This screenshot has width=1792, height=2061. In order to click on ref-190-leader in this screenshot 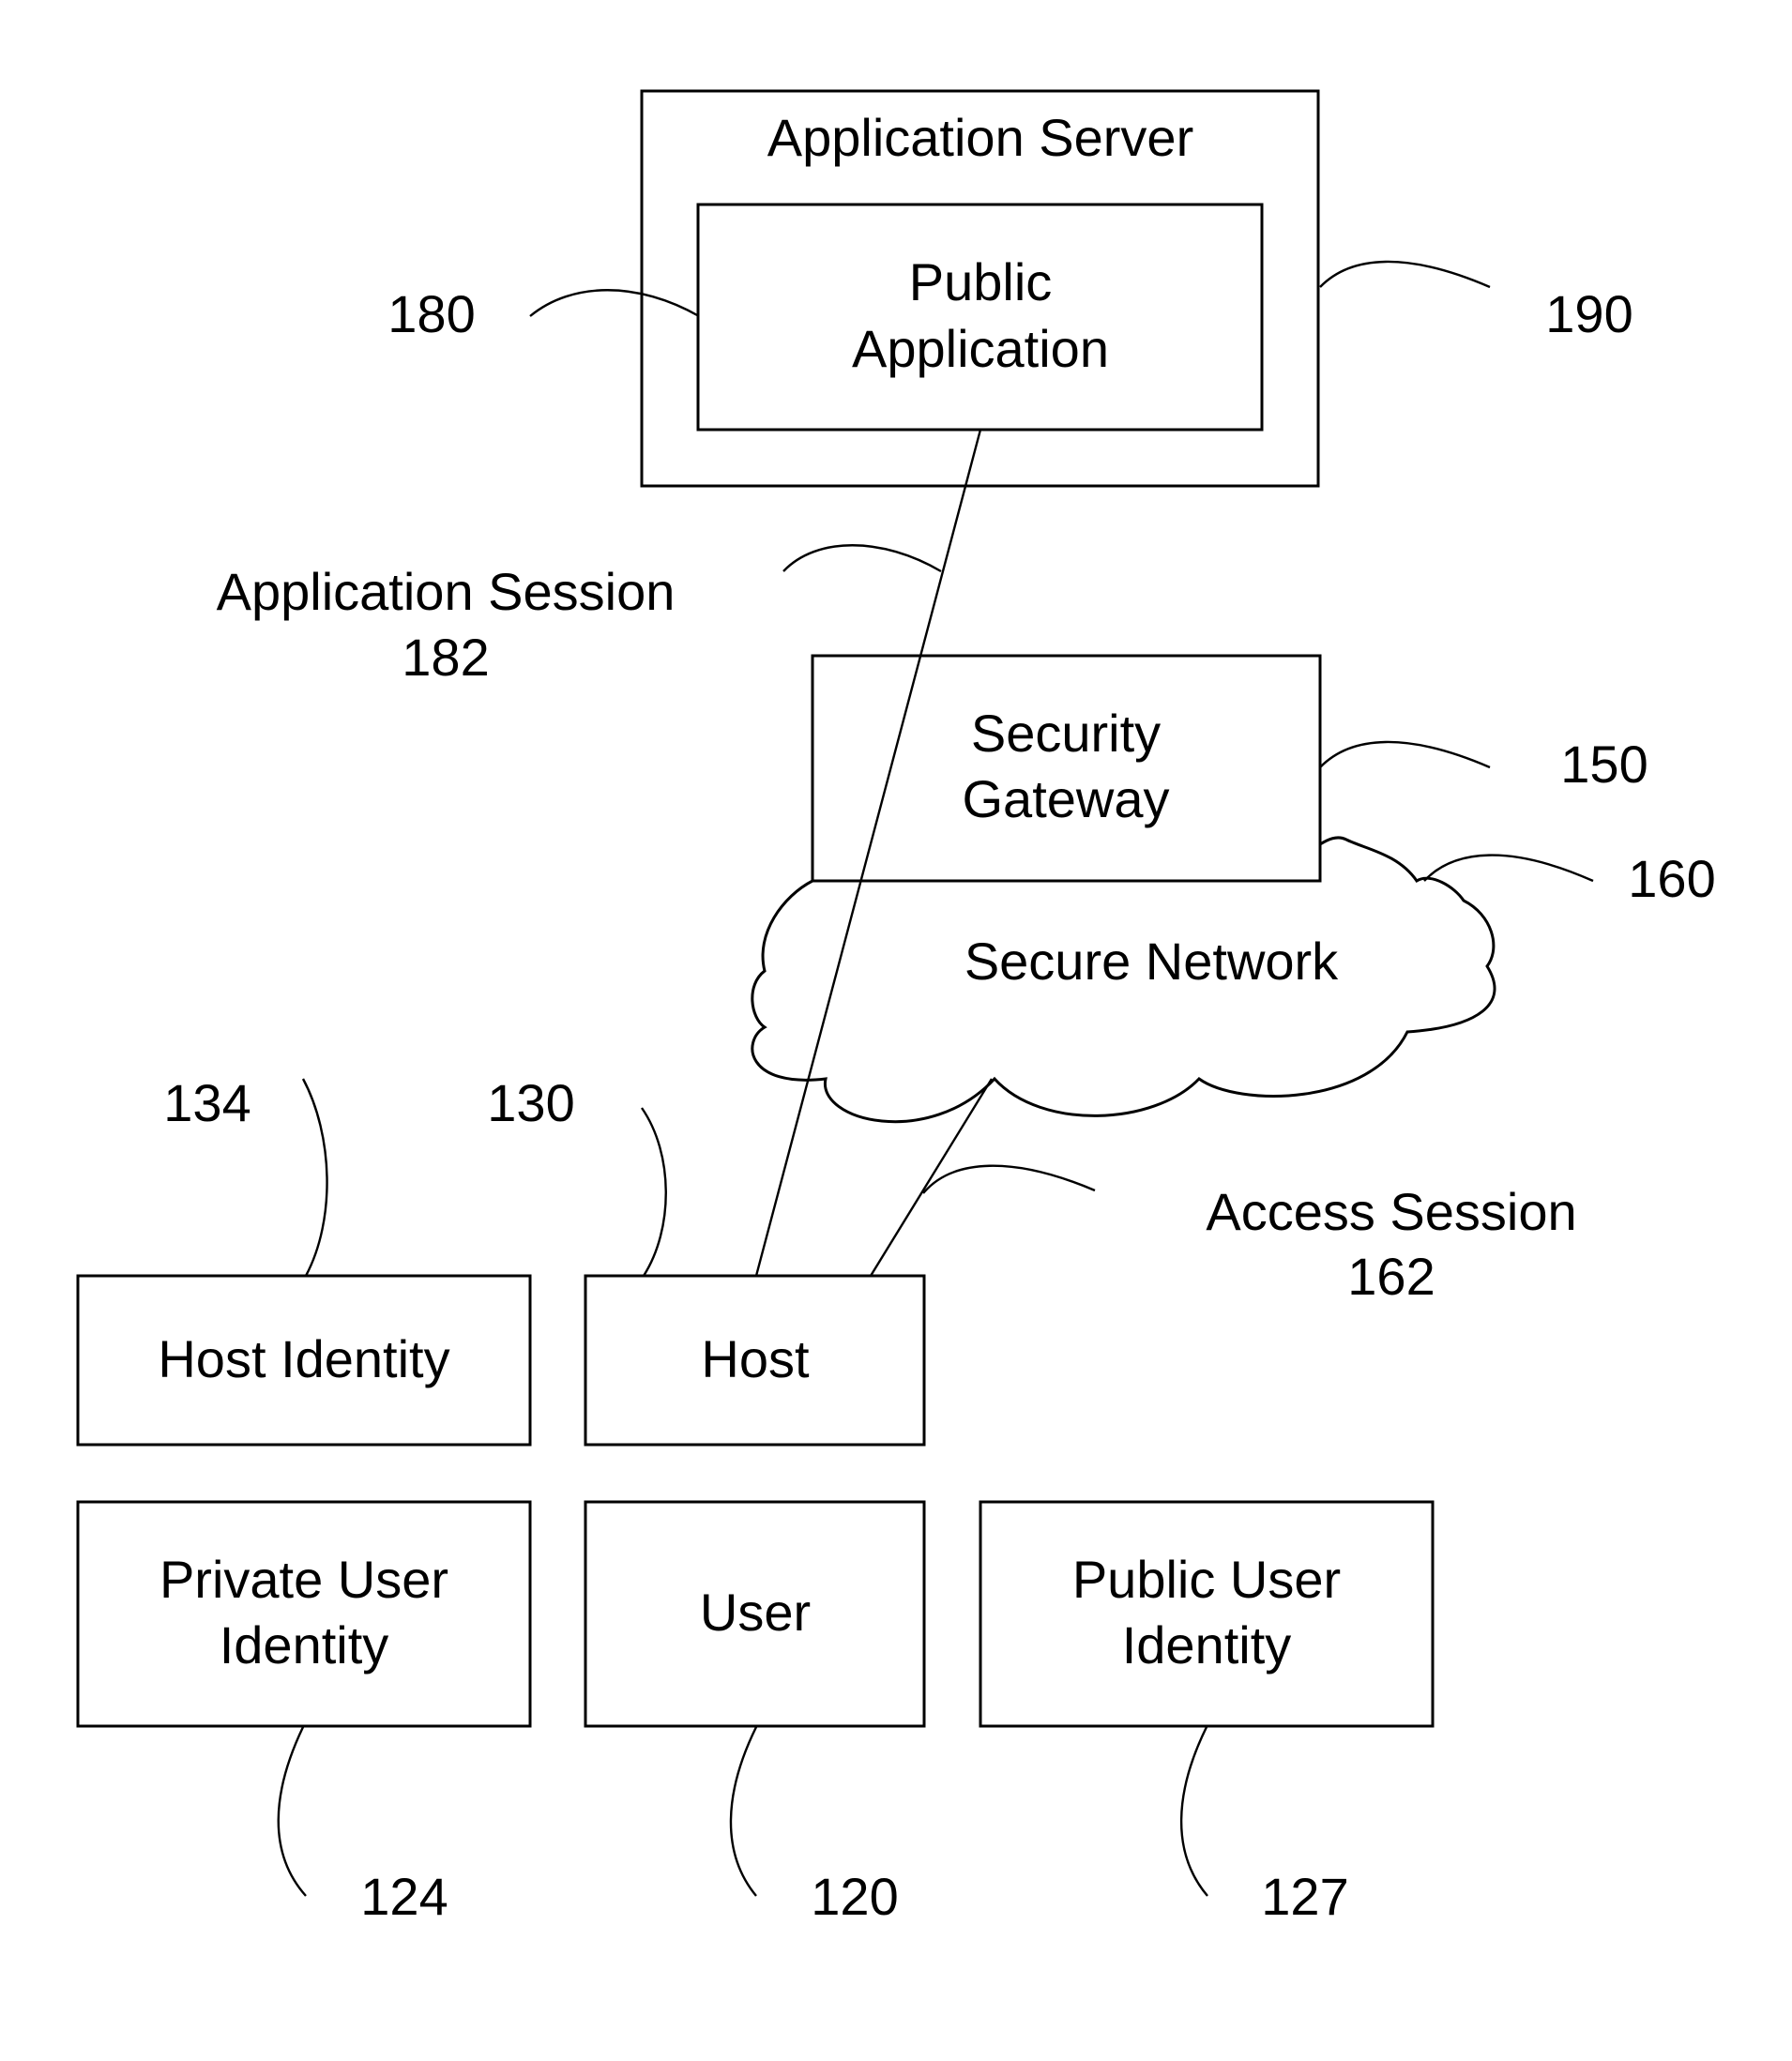, I will do `click(1405, 274)`.